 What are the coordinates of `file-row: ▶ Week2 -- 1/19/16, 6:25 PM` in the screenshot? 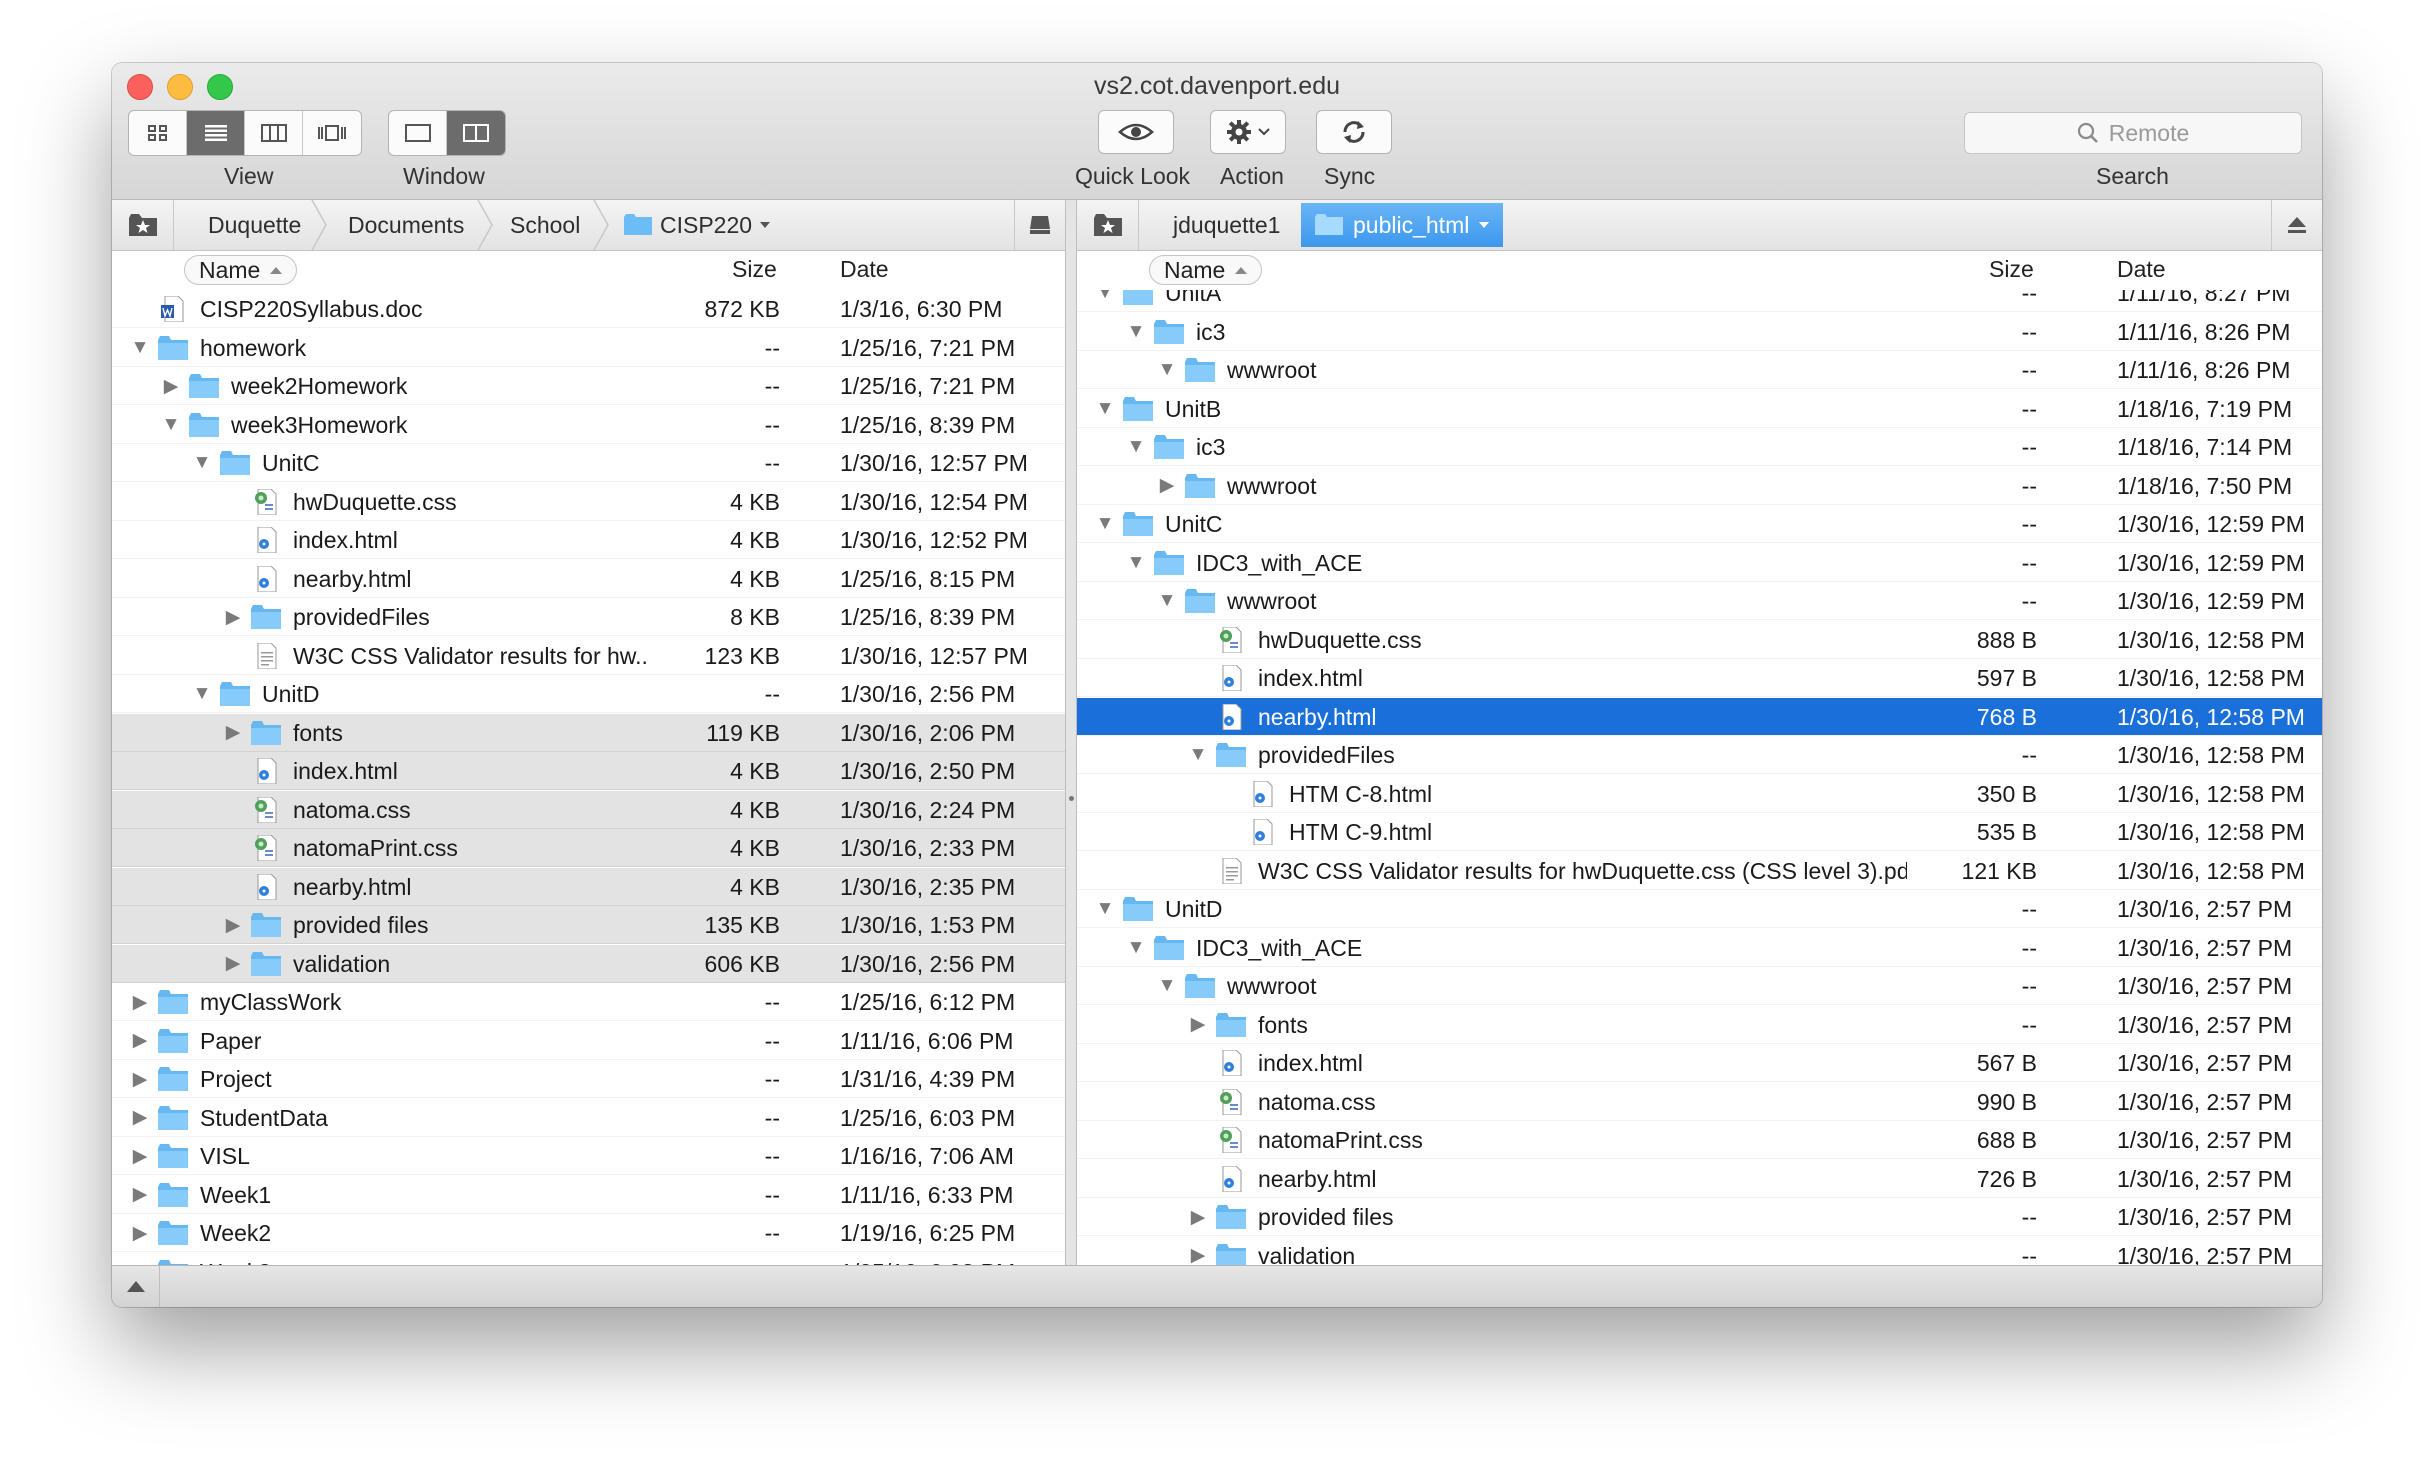 It's located at (588, 1233).